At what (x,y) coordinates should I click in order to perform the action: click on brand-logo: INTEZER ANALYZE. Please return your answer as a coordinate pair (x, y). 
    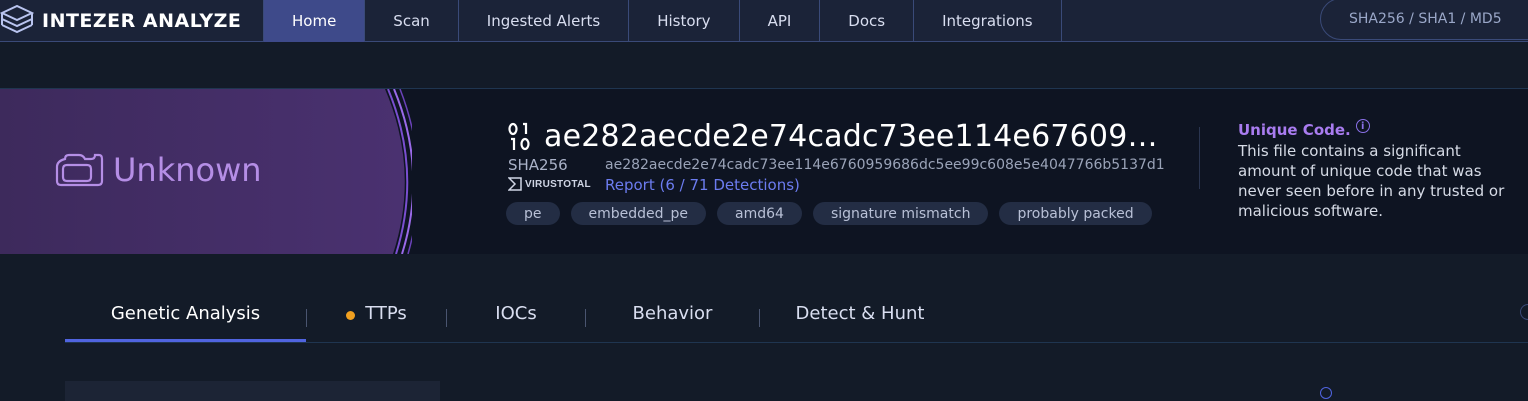
    Looking at the image, I should click on (120, 21).